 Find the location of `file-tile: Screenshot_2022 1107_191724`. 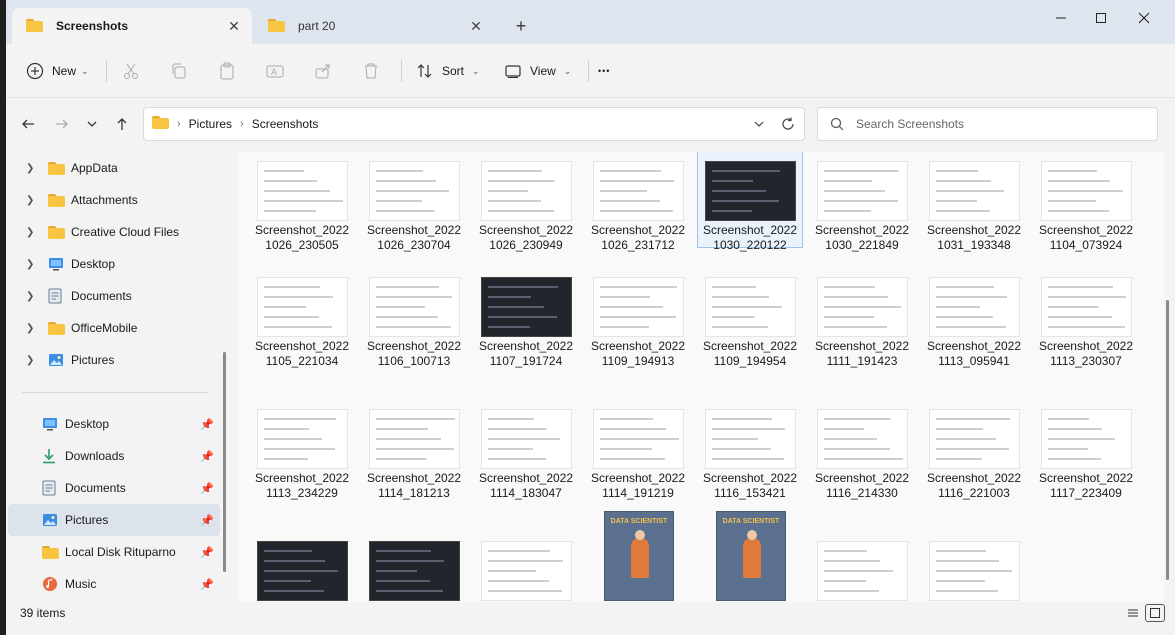

file-tile: Screenshot_2022 1107_191724 is located at coordinates (526, 304).